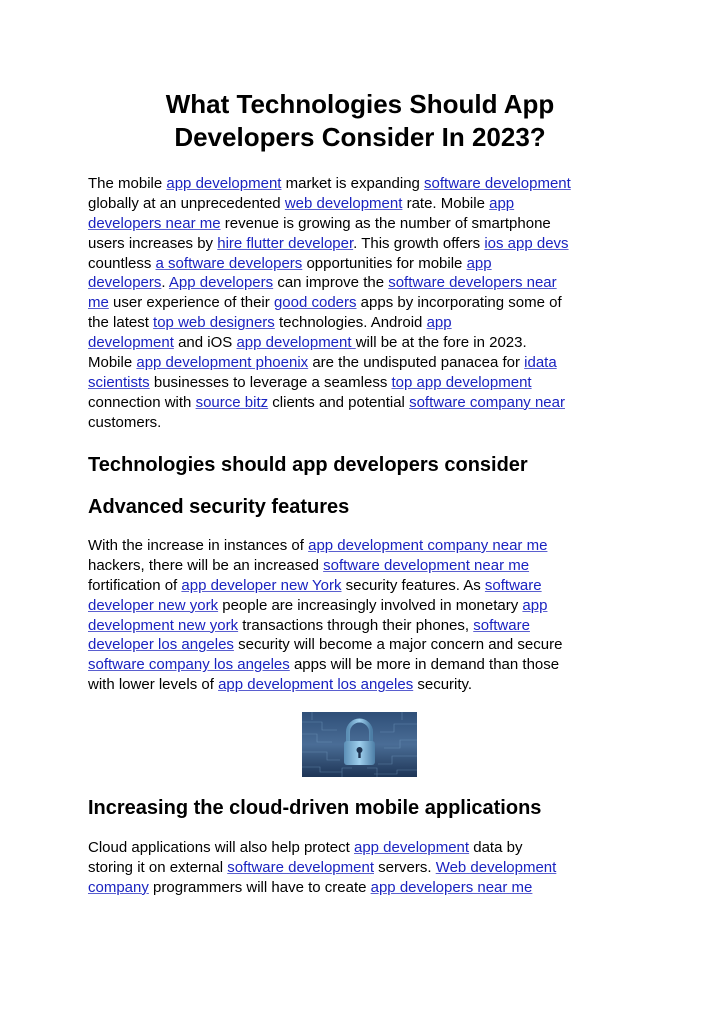 The width and height of the screenshot is (720, 1018). What do you see at coordinates (127, 183) in the screenshot?
I see `body-text: The mobile` at bounding box center [127, 183].